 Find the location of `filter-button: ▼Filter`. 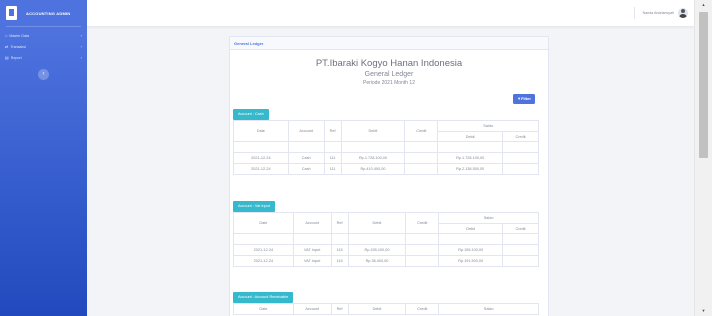

filter-button: ▼Filter is located at coordinates (524, 99).